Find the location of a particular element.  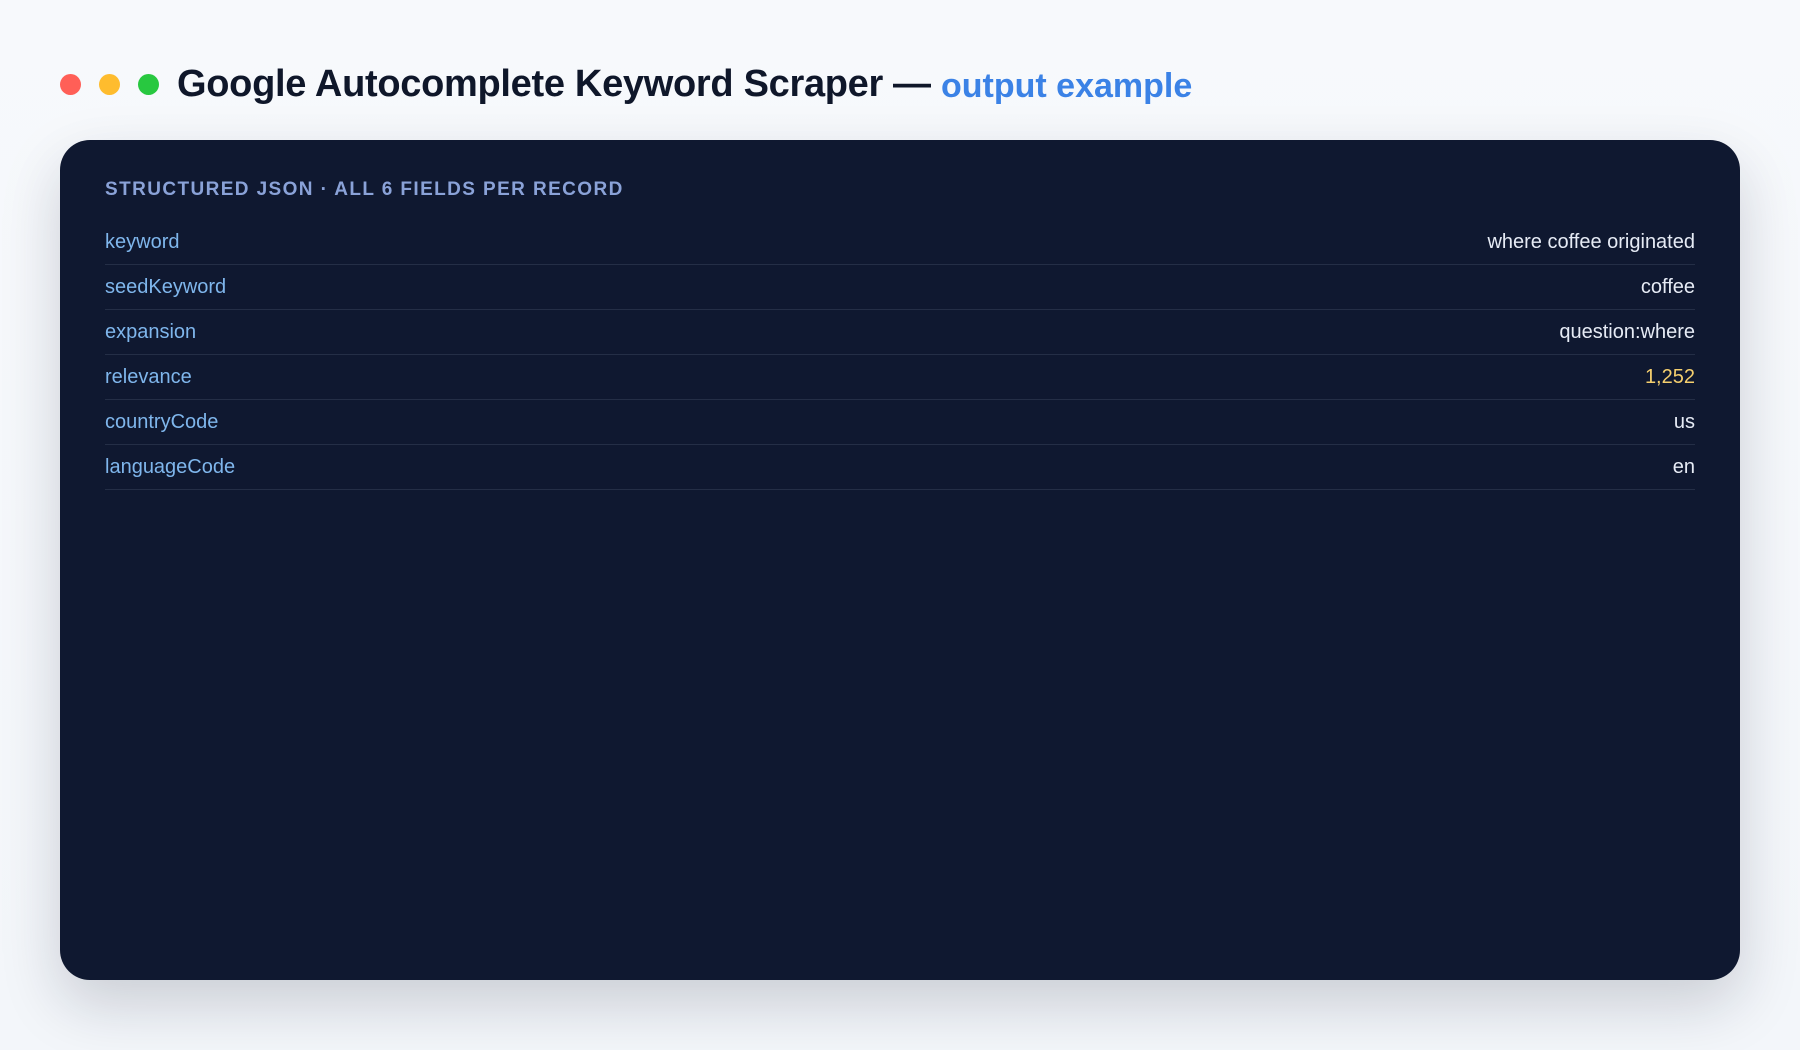

field-row-language-code: languageCode en is located at coordinates (900, 467).